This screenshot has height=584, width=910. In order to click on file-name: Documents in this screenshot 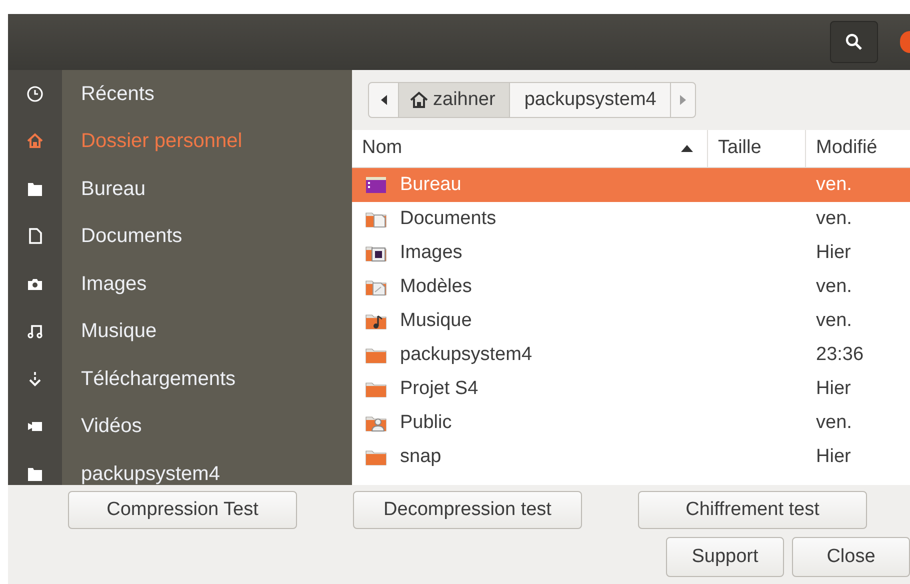, I will do `click(448, 218)`.